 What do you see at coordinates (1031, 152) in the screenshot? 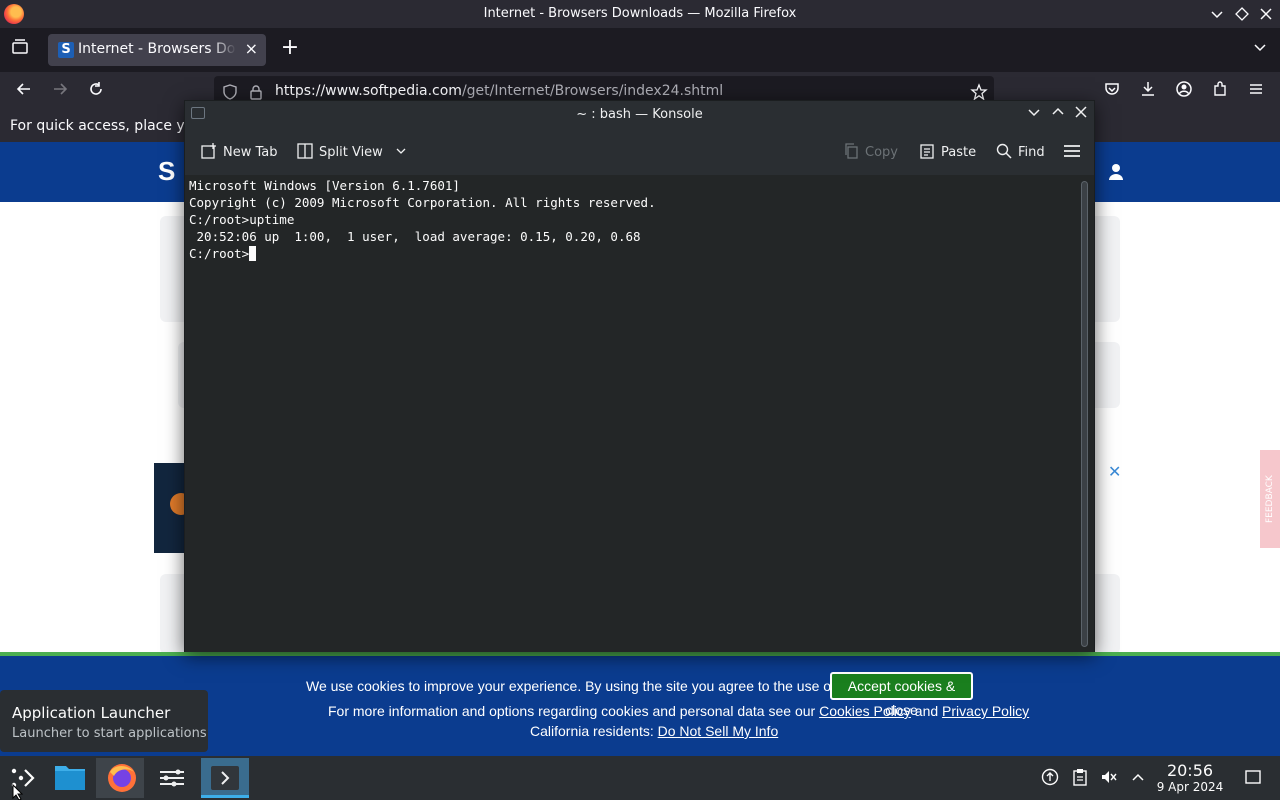
I see `find-label: Find` at bounding box center [1031, 152].